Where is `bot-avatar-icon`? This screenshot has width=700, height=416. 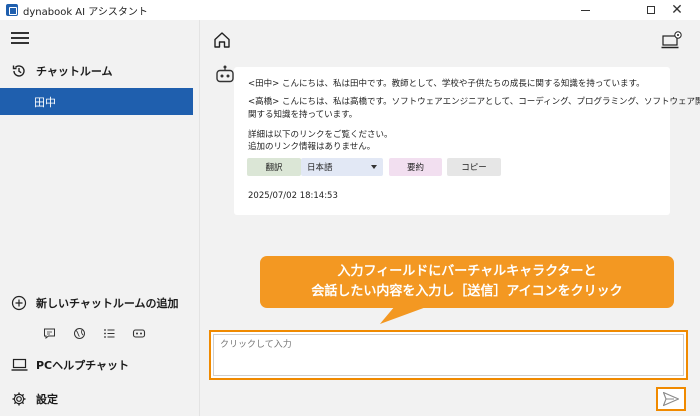 bot-avatar-icon is located at coordinates (225, 75).